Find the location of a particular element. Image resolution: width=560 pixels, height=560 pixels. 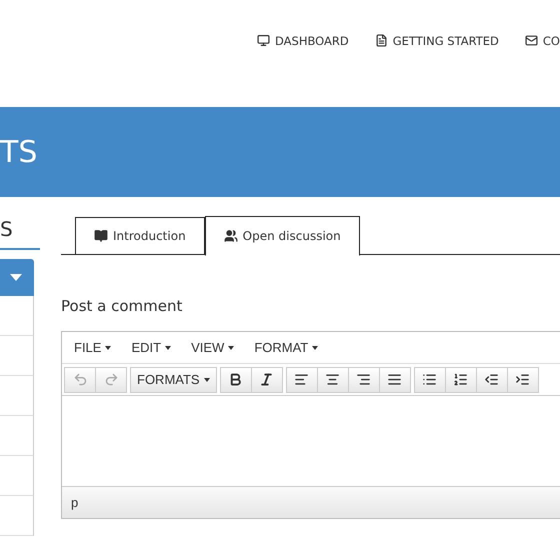

menu-item: FILE is located at coordinates (93, 347).